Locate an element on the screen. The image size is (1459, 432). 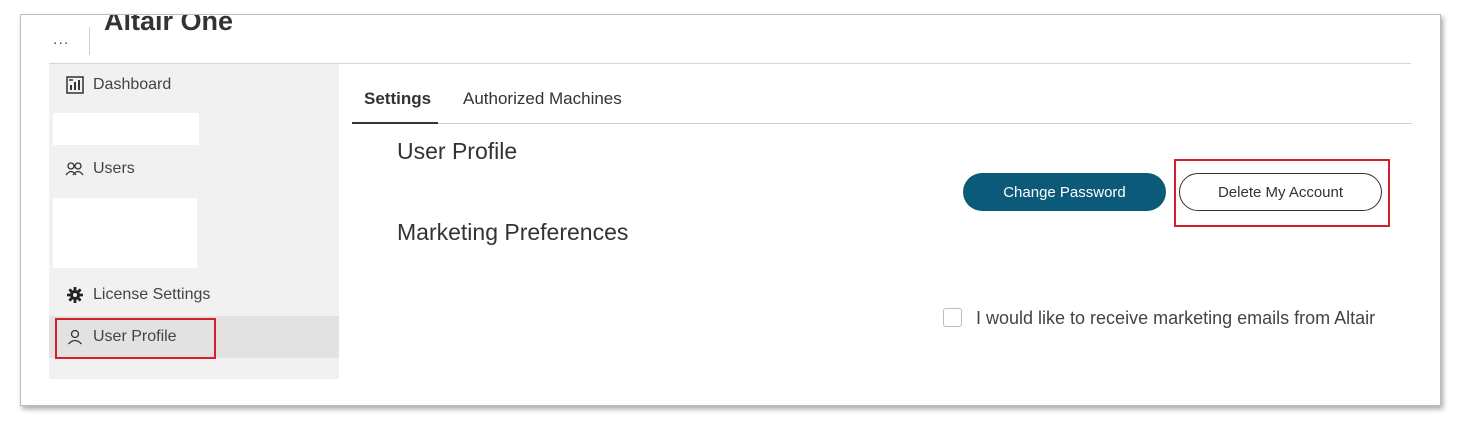
user-icon is located at coordinates (75, 337).